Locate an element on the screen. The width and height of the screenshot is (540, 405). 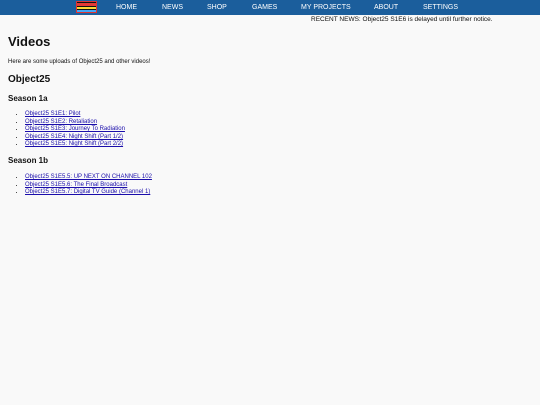
episode-link: Object25 S1E5: Night Shift (Part 2/2) is located at coordinates (74, 144).